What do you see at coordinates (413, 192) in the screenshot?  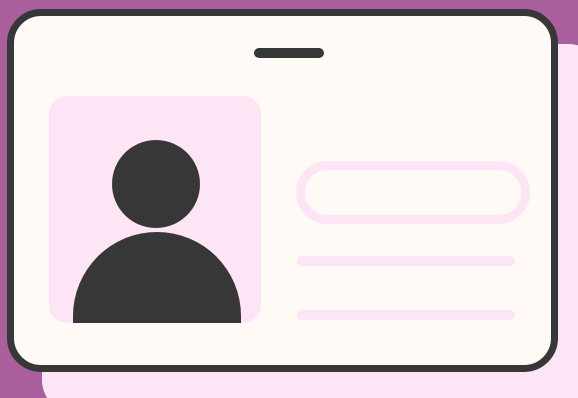 I see `name-field-placeholder` at bounding box center [413, 192].